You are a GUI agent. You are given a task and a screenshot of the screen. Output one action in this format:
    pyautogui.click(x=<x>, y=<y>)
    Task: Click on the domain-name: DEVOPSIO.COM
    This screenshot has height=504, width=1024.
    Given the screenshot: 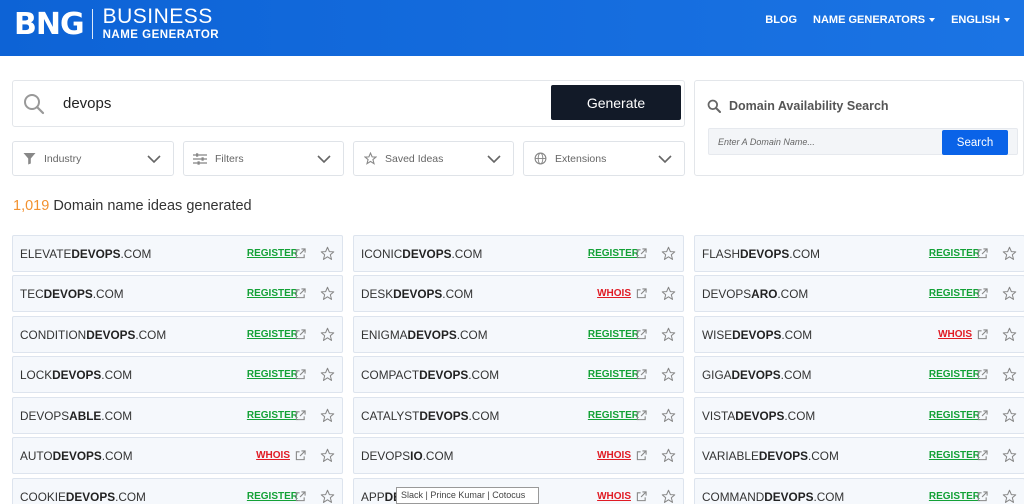 What is the action you would take?
    pyautogui.click(x=407, y=456)
    